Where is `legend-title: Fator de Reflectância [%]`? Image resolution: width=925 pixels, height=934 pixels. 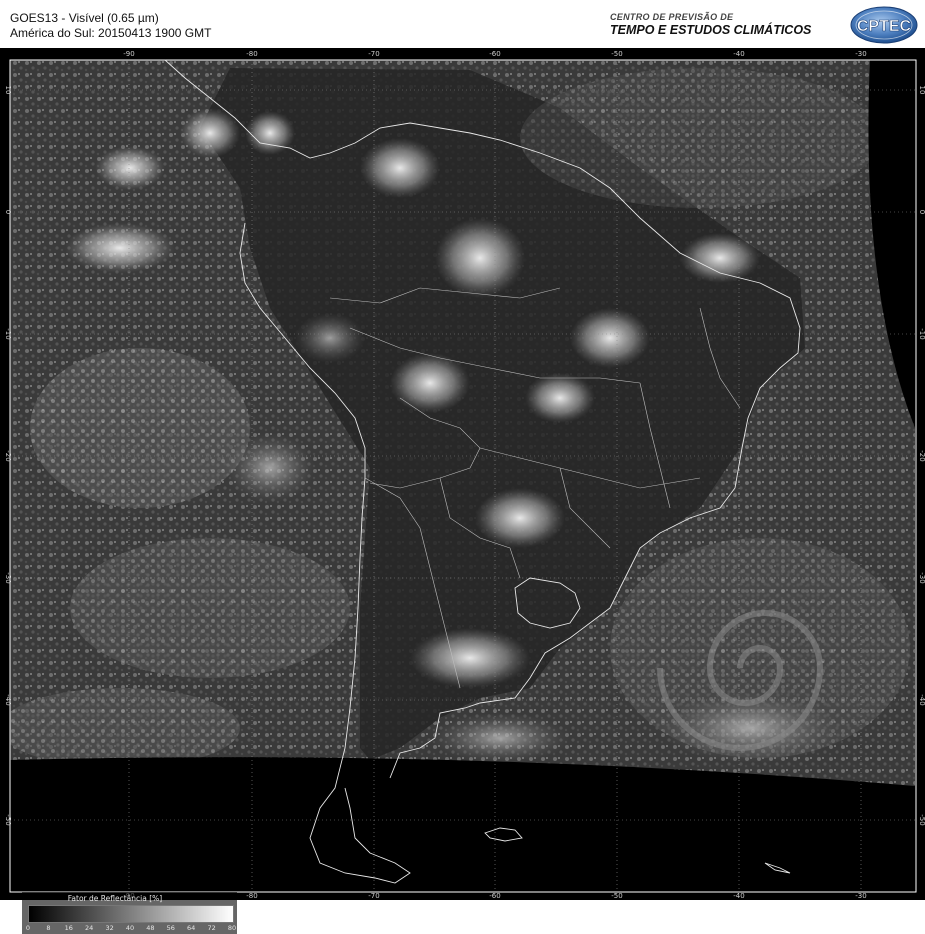
legend-title: Fator de Reflectância [%] is located at coordinates (115, 898).